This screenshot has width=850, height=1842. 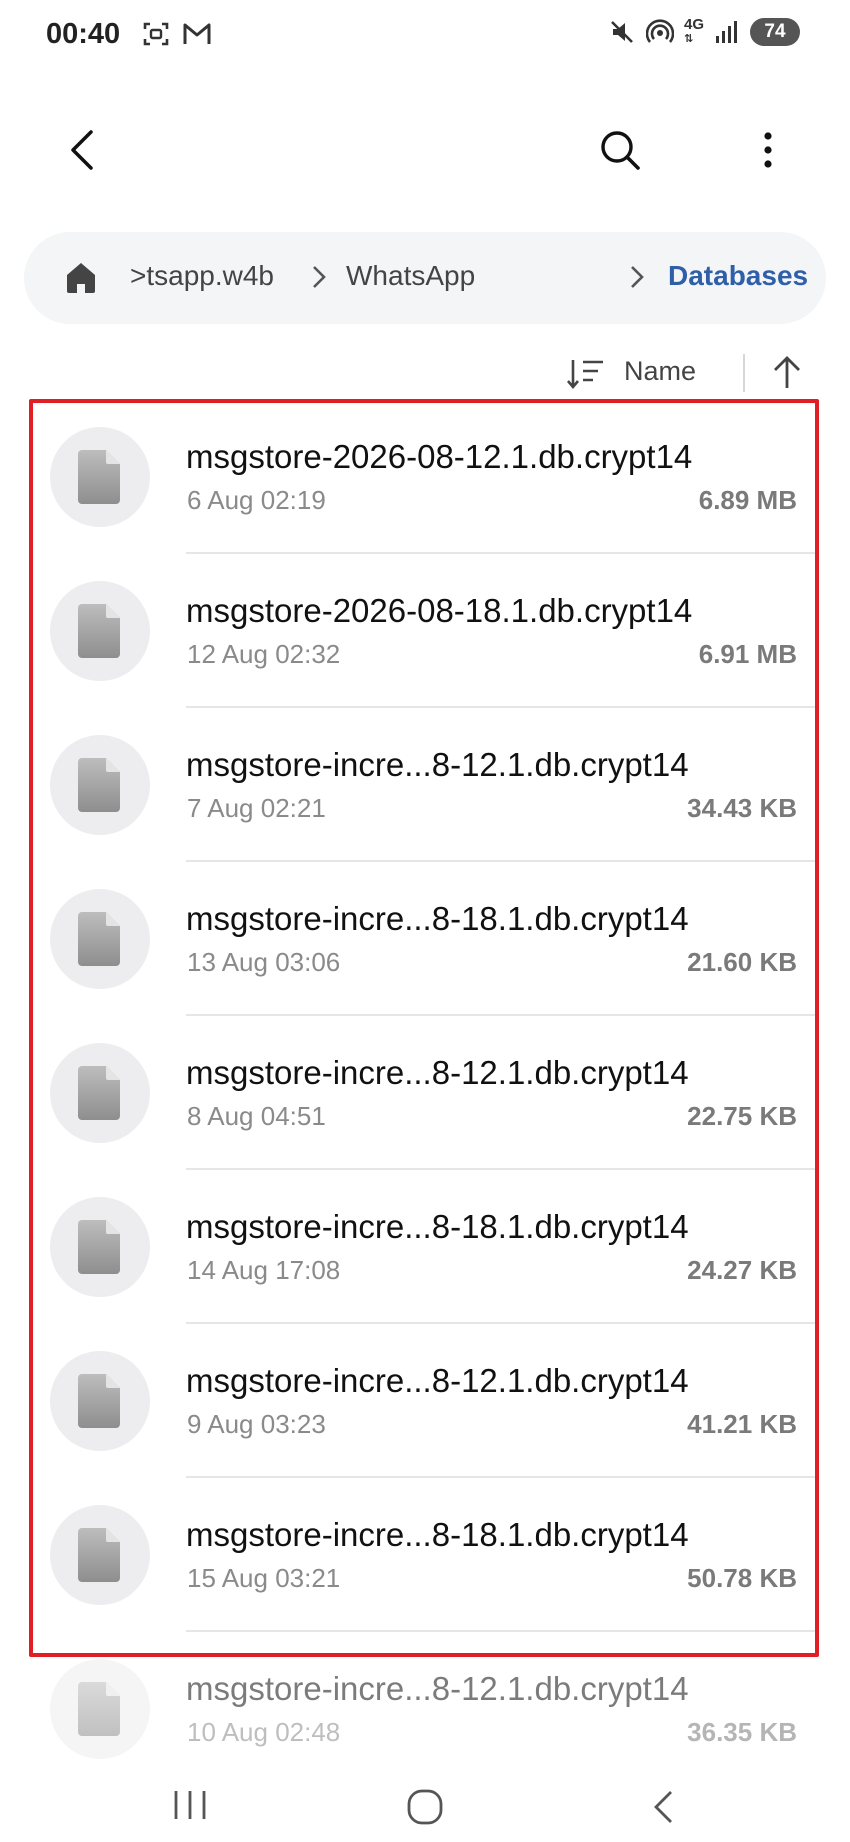 I want to click on status-time: 00:40, so click(x=83, y=34).